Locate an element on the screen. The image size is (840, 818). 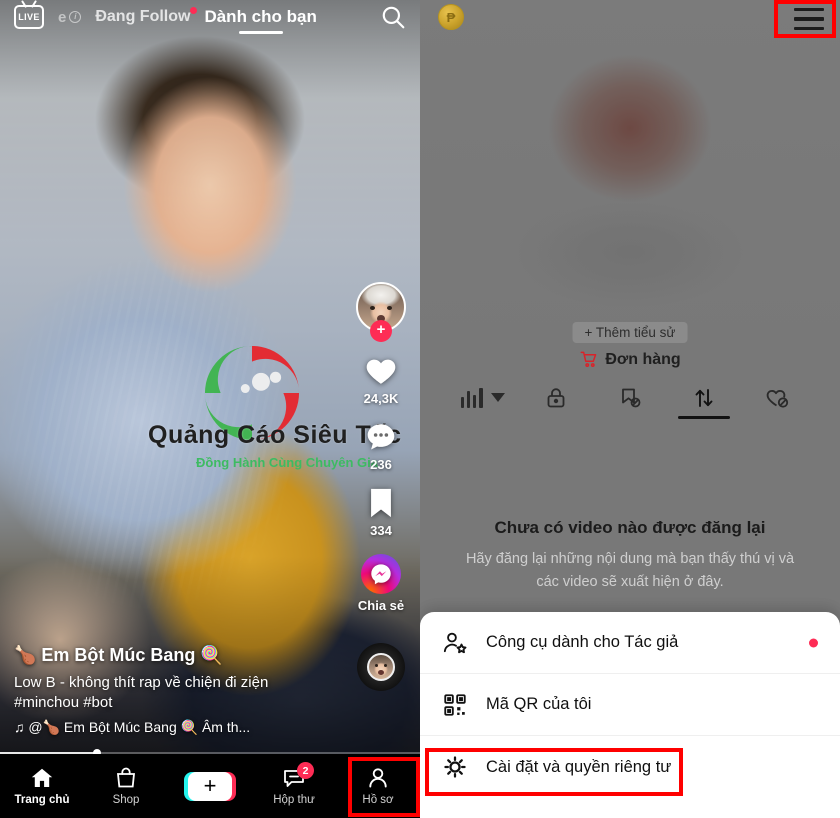
messenger-icon is located at coordinates (381, 574).